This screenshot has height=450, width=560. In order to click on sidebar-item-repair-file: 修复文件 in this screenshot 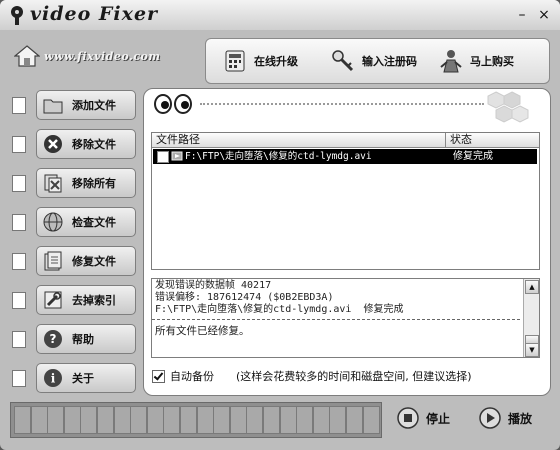, I will do `click(70, 261)`.